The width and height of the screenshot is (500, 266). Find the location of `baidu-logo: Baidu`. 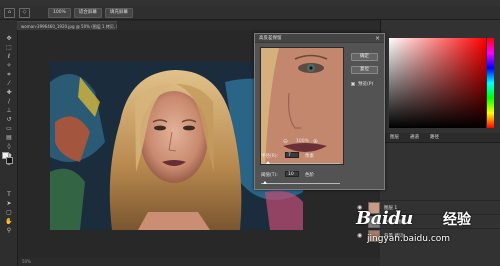

baidu-logo: Baidu is located at coordinates (384, 218).